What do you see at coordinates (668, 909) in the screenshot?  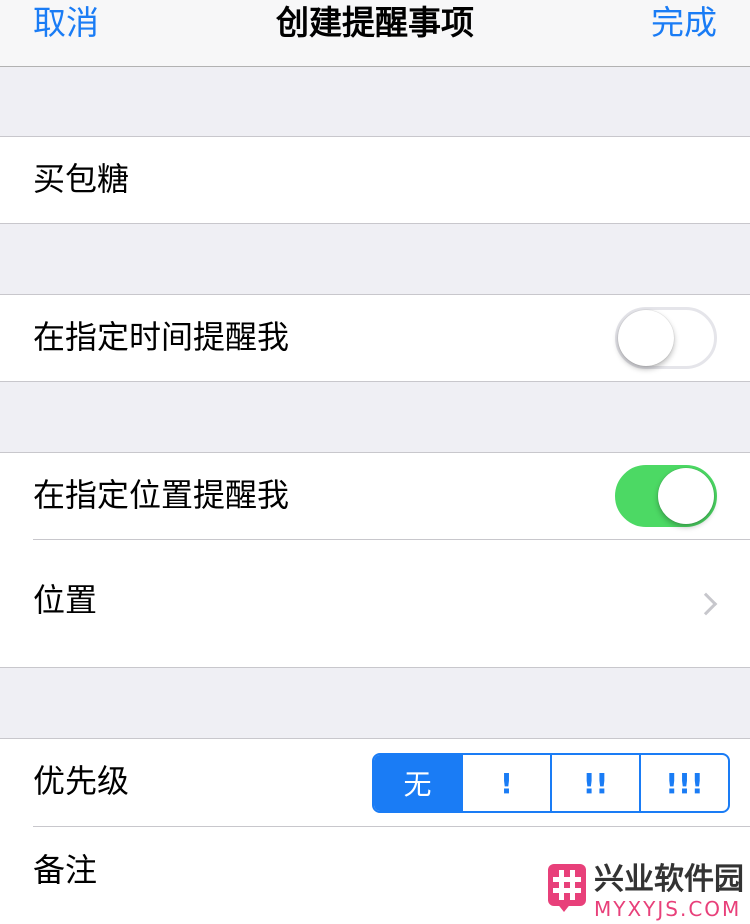 I see `watermark-url: MYXYJS.COM` at bounding box center [668, 909].